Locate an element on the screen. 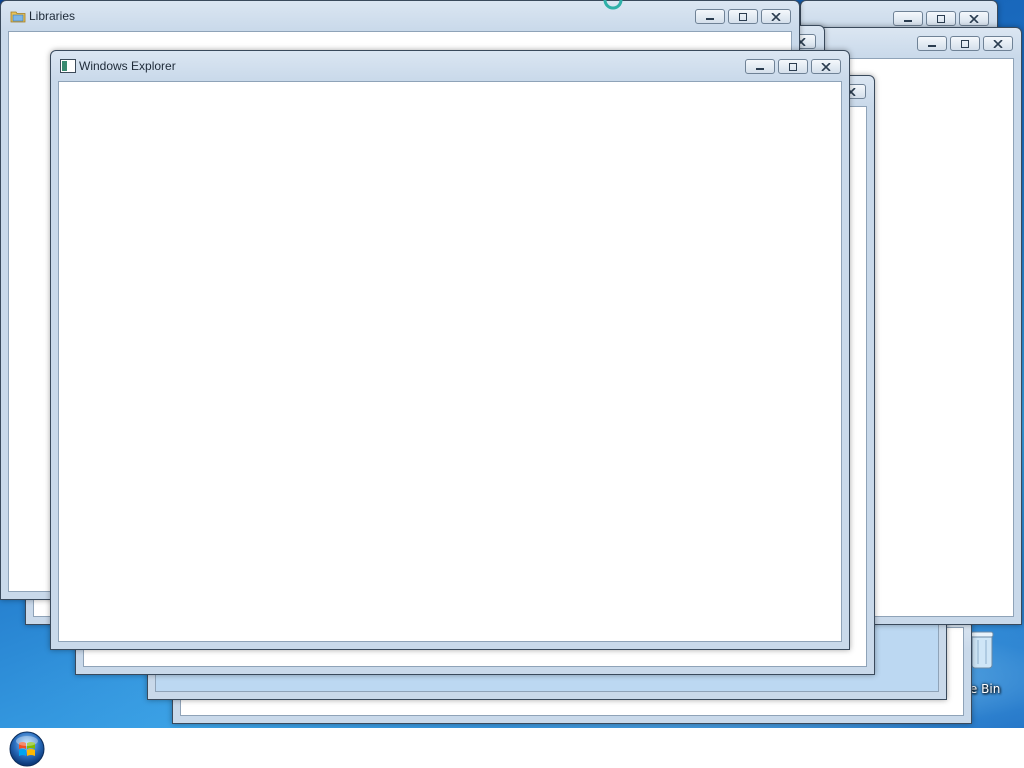 This screenshot has height=768, width=1024. window-title: Windows Explorer is located at coordinates (127, 66).